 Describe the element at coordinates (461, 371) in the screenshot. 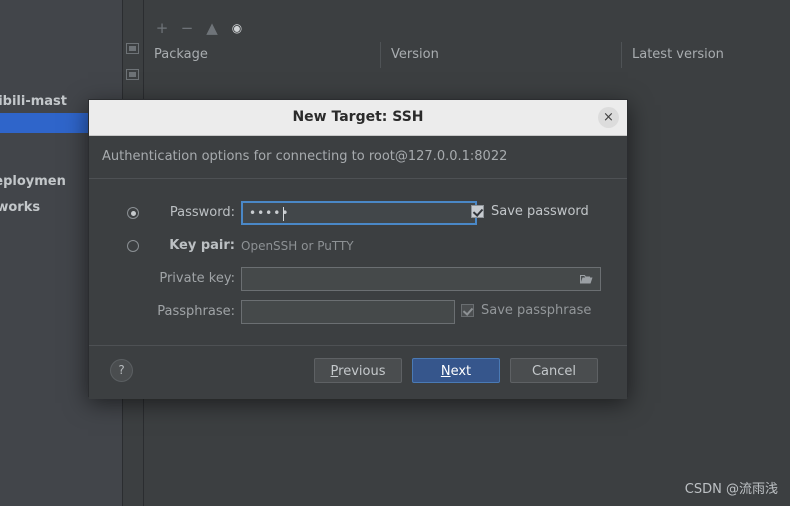

I see `next-label: ext` at that location.